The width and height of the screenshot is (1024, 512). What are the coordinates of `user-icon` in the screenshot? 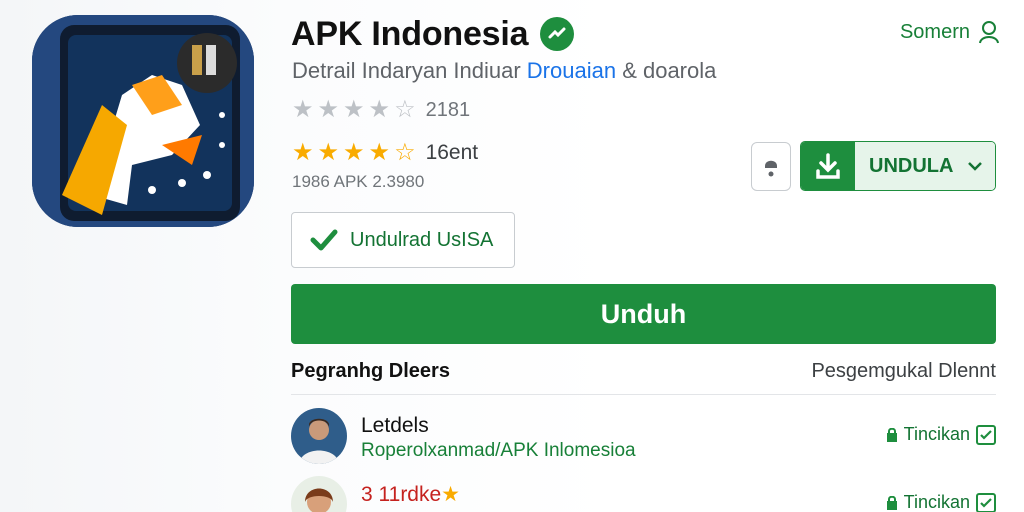 It's located at (989, 32).